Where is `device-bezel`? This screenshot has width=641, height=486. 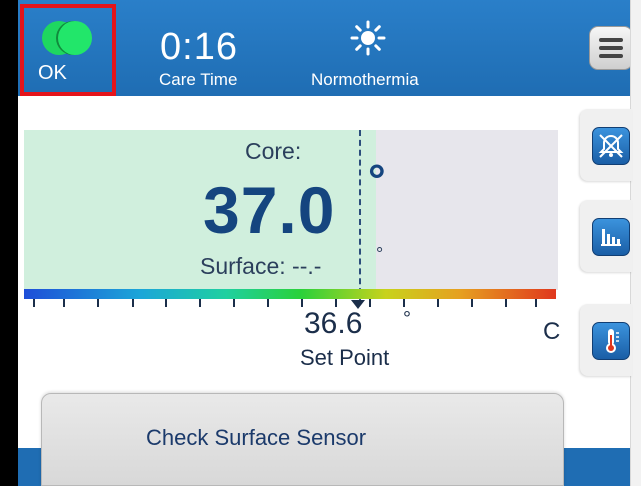
device-bezel is located at coordinates (9, 243).